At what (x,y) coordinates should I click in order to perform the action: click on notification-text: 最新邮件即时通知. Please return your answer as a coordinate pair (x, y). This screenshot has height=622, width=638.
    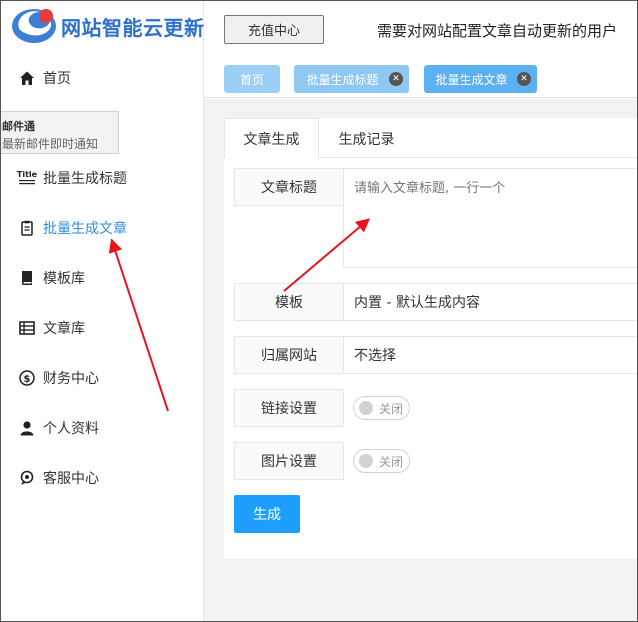
    Looking at the image, I should click on (50, 144).